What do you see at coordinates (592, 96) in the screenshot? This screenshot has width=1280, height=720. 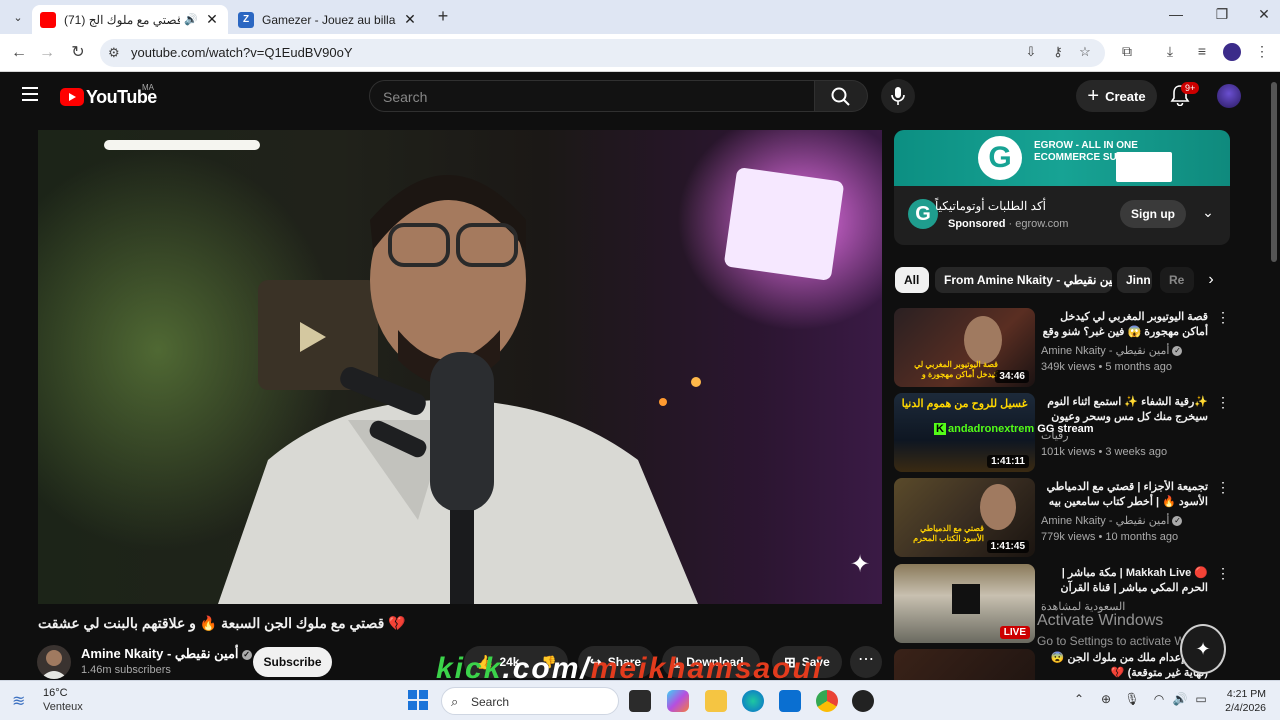 I see `search-input: Search` at bounding box center [592, 96].